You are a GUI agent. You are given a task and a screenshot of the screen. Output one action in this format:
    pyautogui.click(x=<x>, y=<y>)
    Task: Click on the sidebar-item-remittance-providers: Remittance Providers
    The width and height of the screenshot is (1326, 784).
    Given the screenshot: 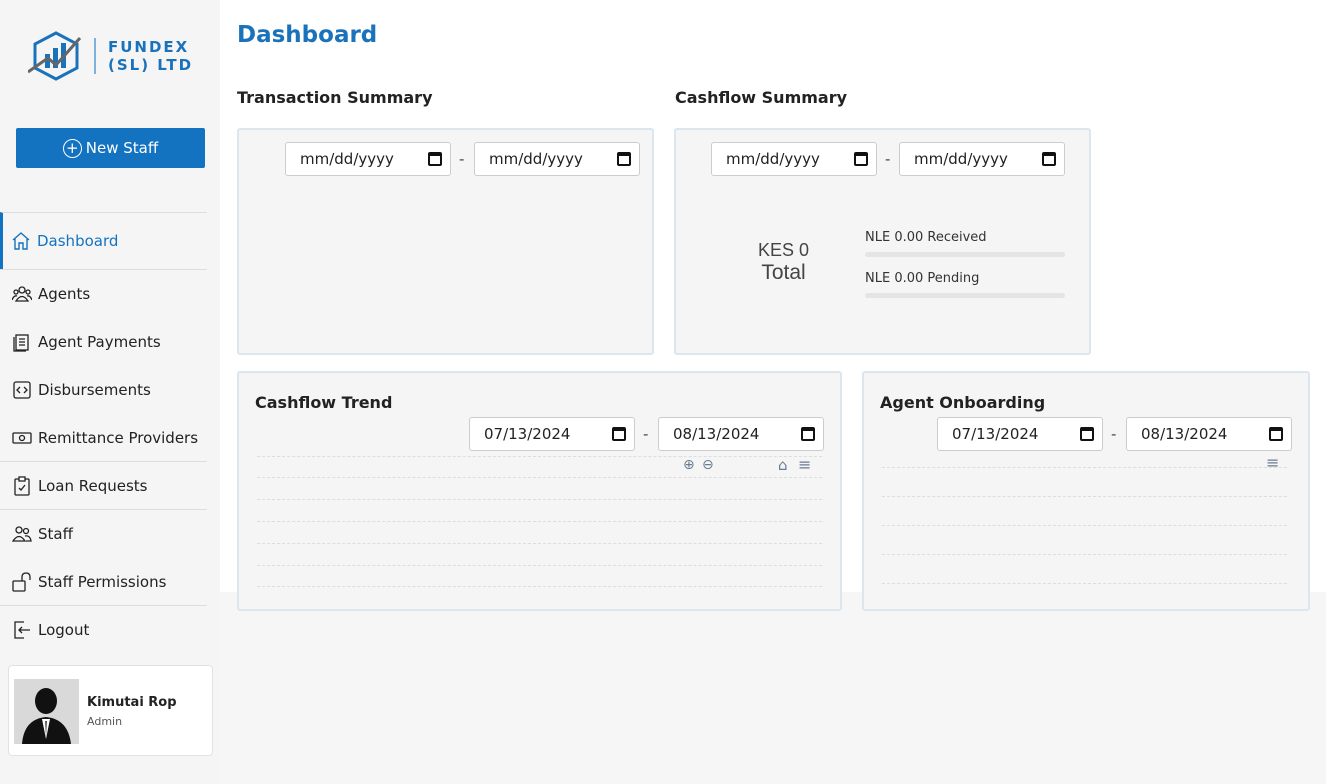 What is the action you would take?
    pyautogui.click(x=103, y=437)
    